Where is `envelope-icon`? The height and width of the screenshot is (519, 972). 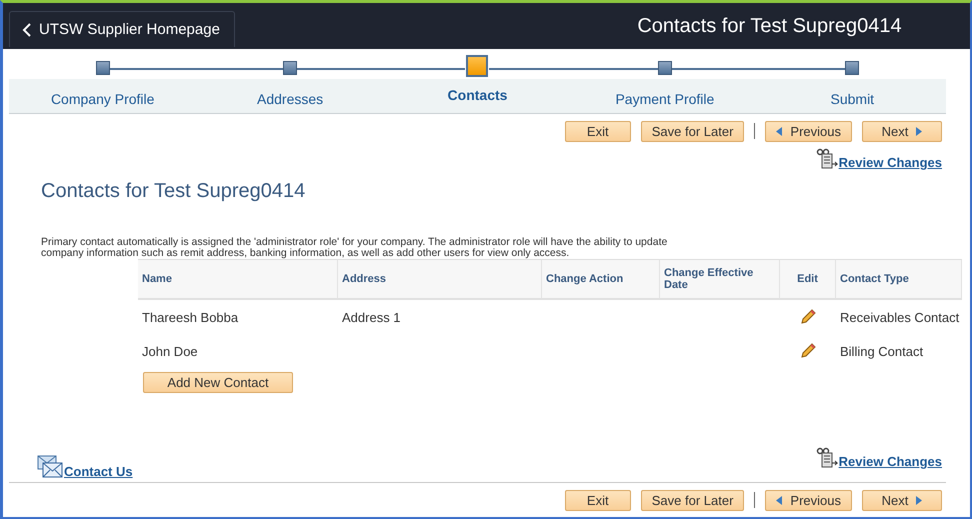
envelope-icon is located at coordinates (50, 467).